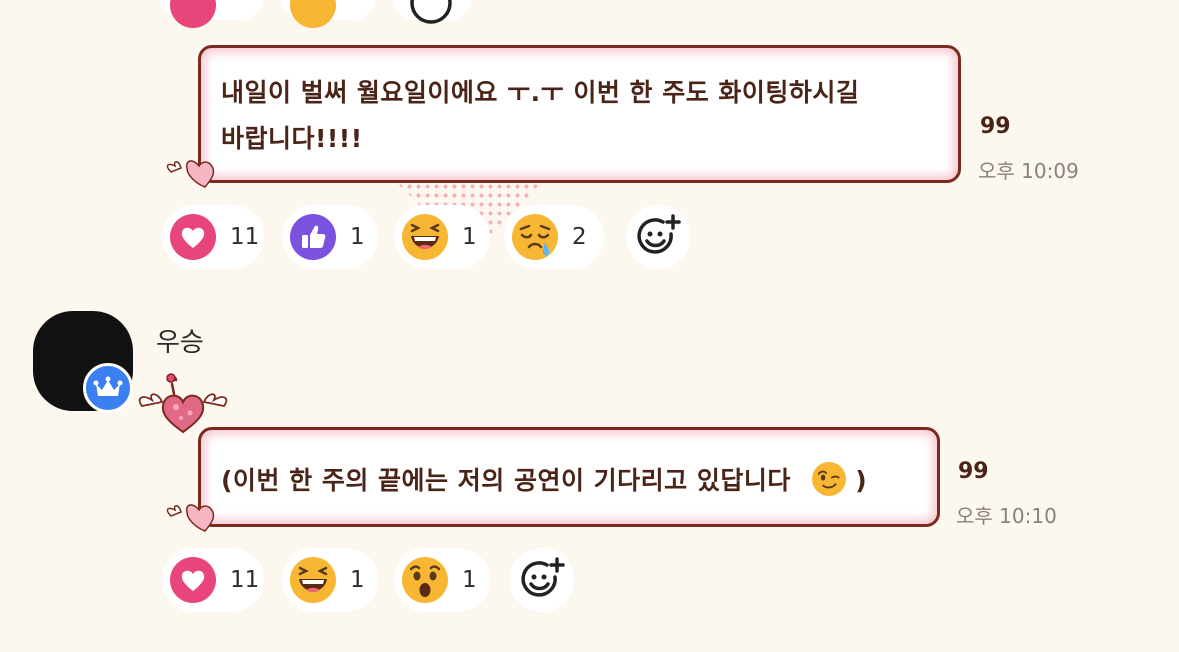  I want to click on message-text-line2: 바랍니다!!!!, so click(292, 138).